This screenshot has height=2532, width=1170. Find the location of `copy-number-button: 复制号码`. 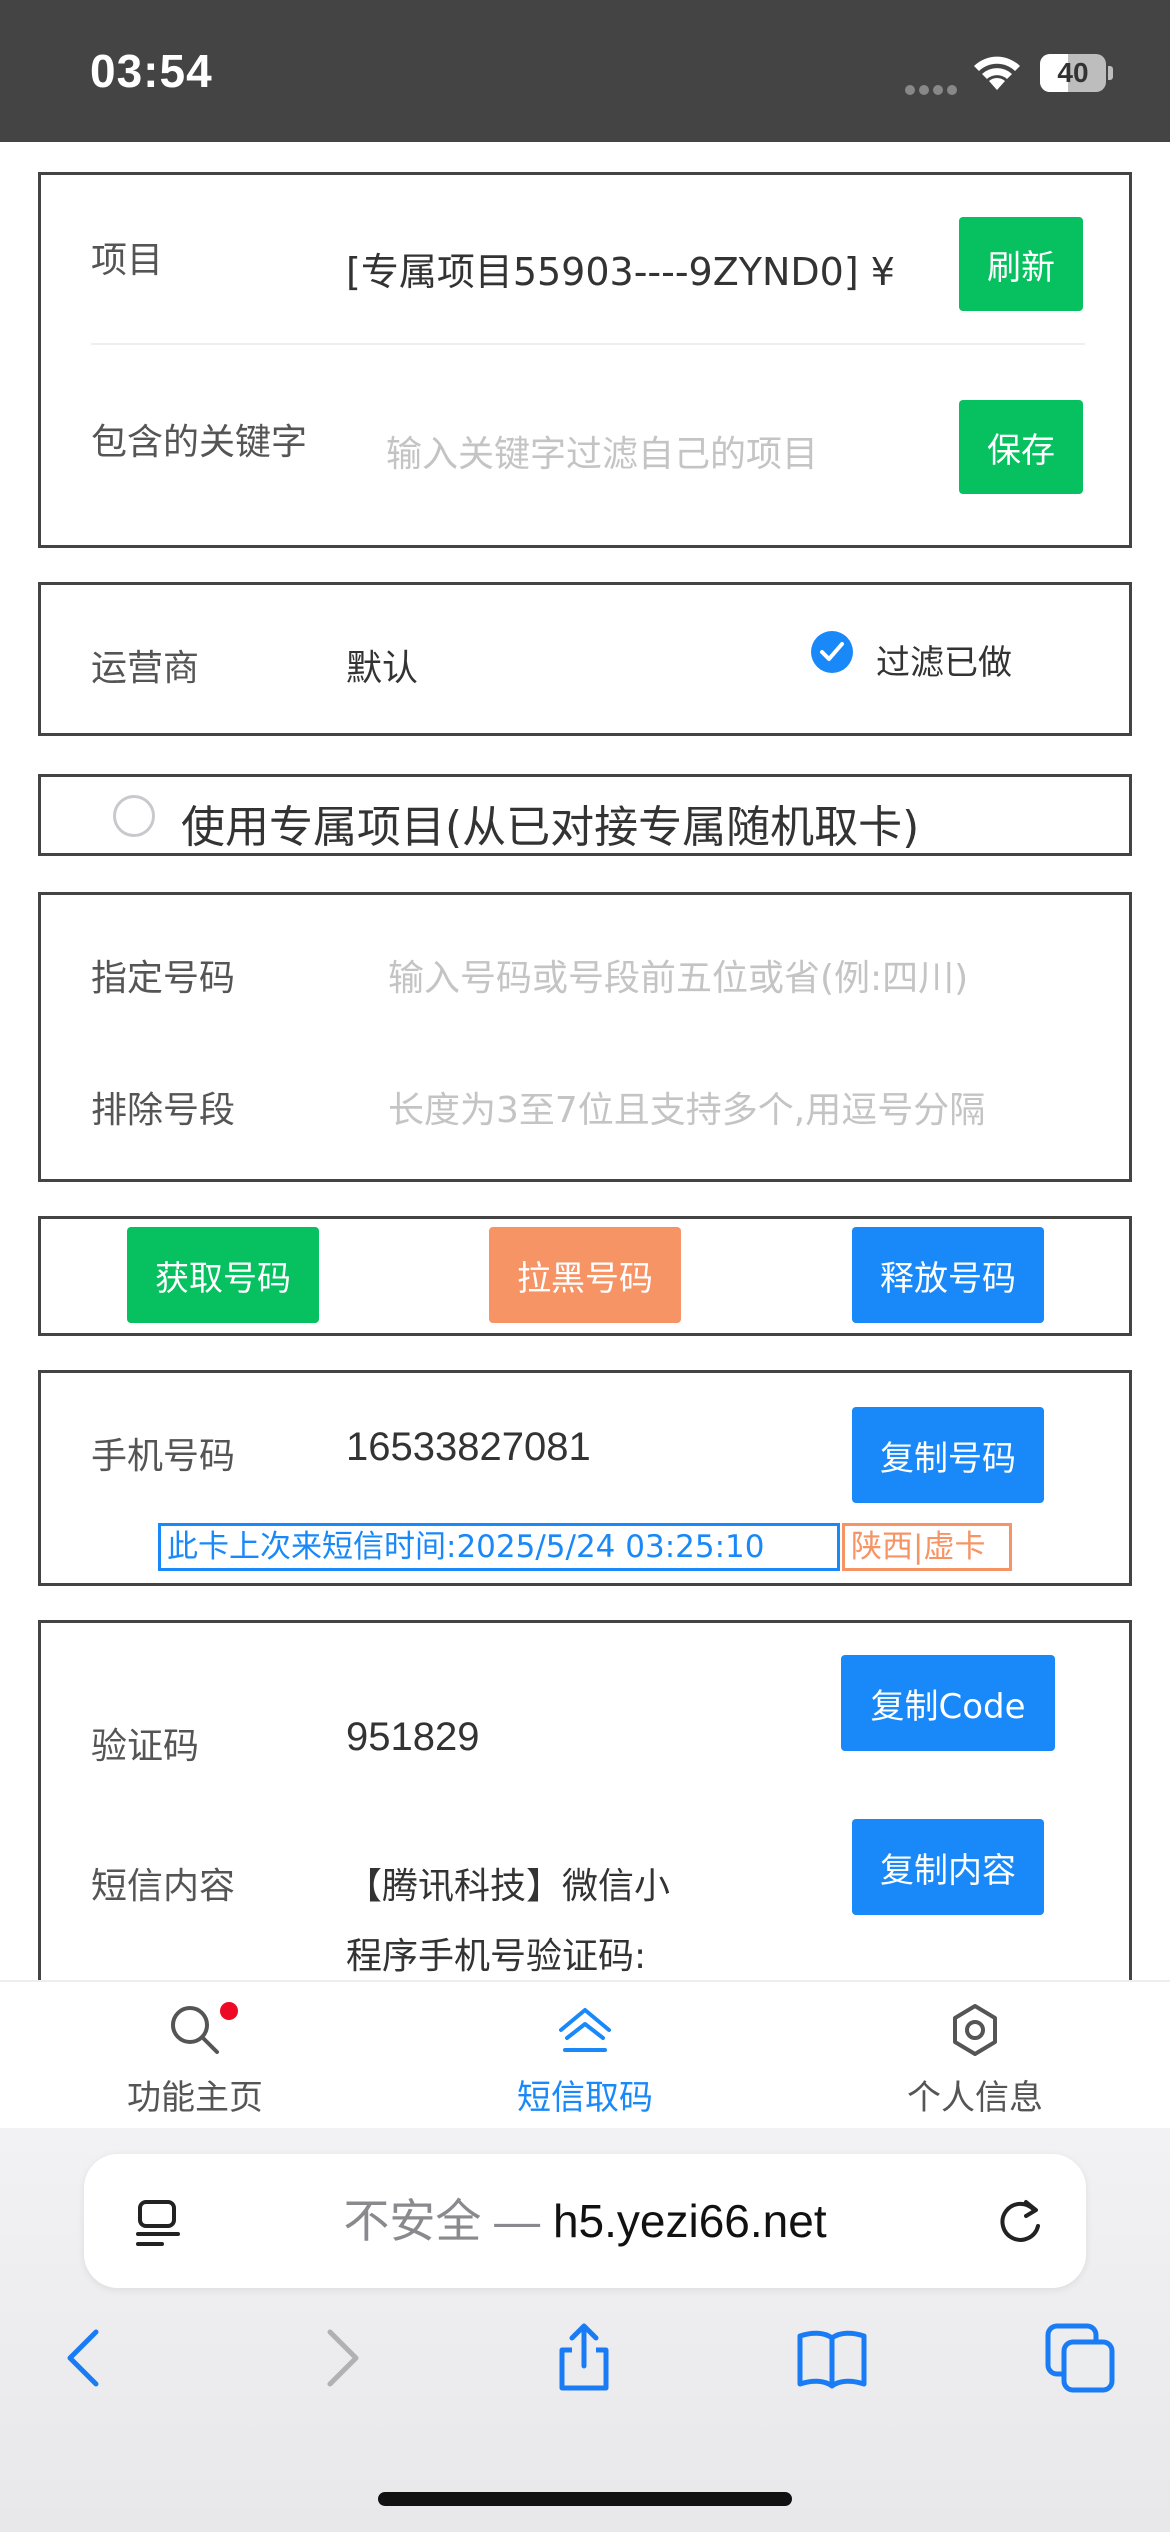

copy-number-button: 复制号码 is located at coordinates (948, 1455).